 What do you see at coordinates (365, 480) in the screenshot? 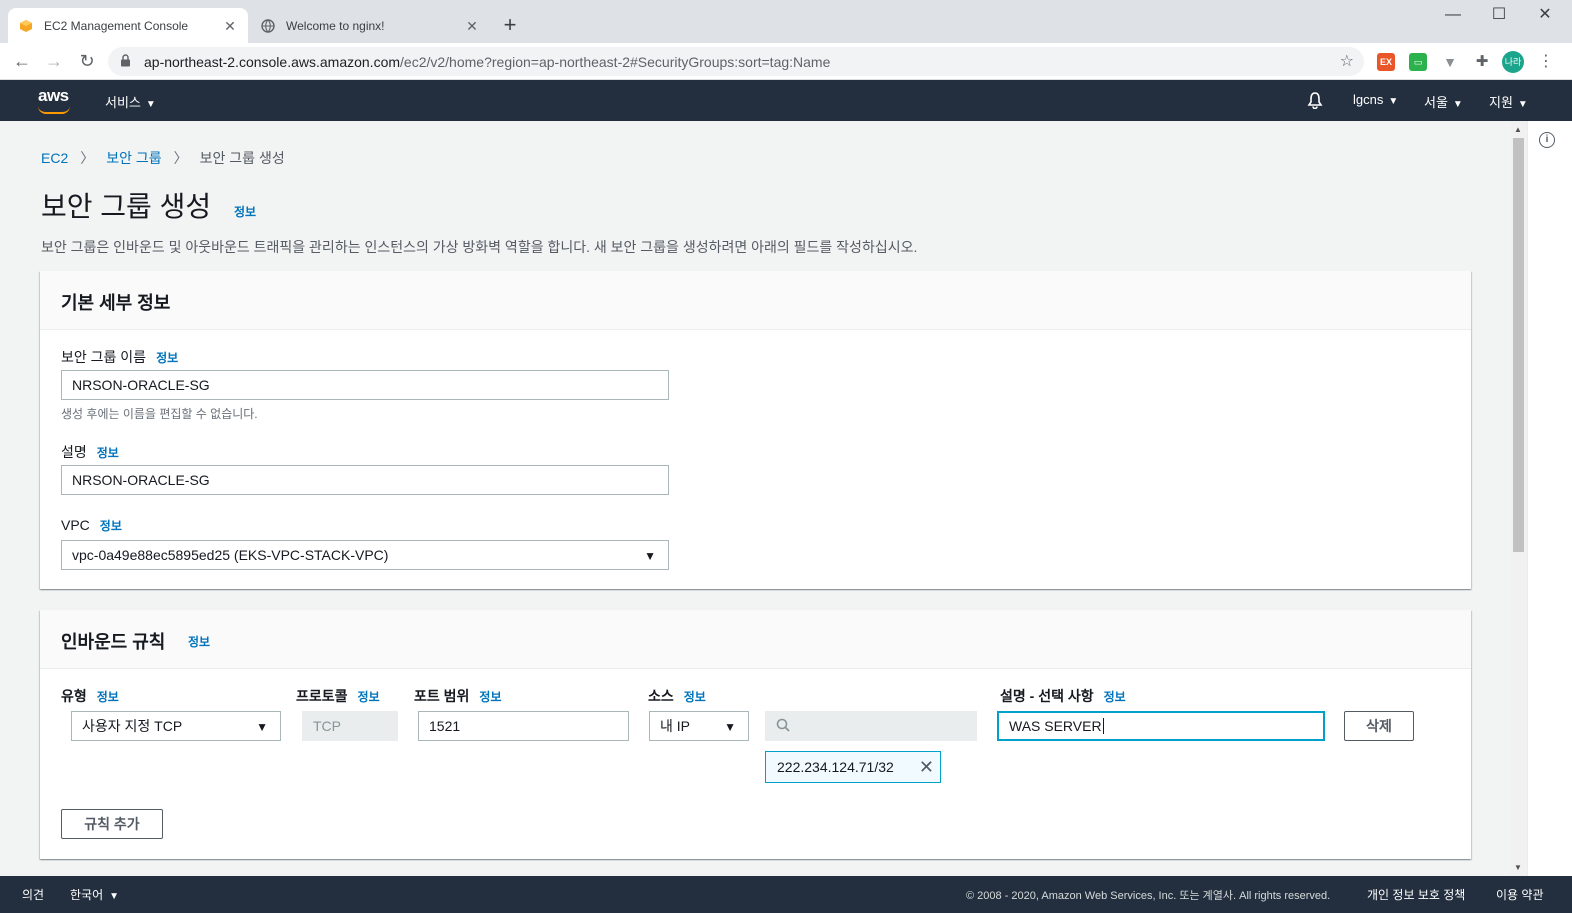
I see `description-input: NRSON-ORACLE-SG` at bounding box center [365, 480].